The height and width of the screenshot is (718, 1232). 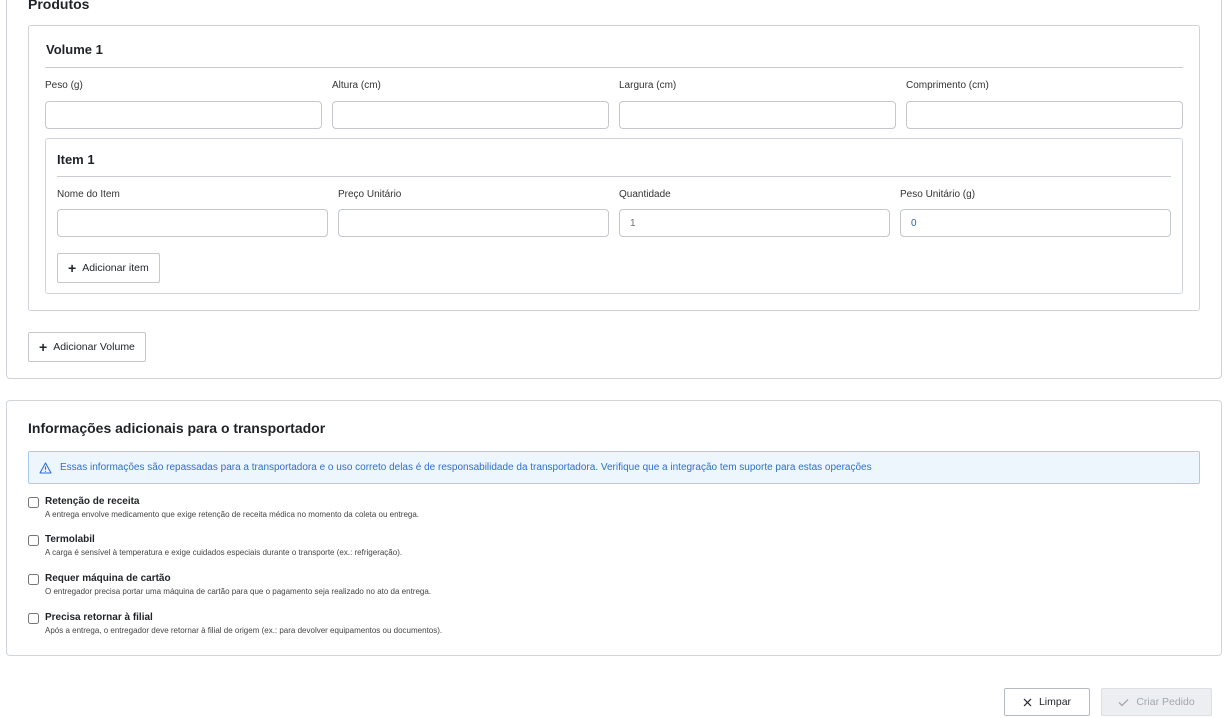 I want to click on volume-divider, so click(x=614, y=67).